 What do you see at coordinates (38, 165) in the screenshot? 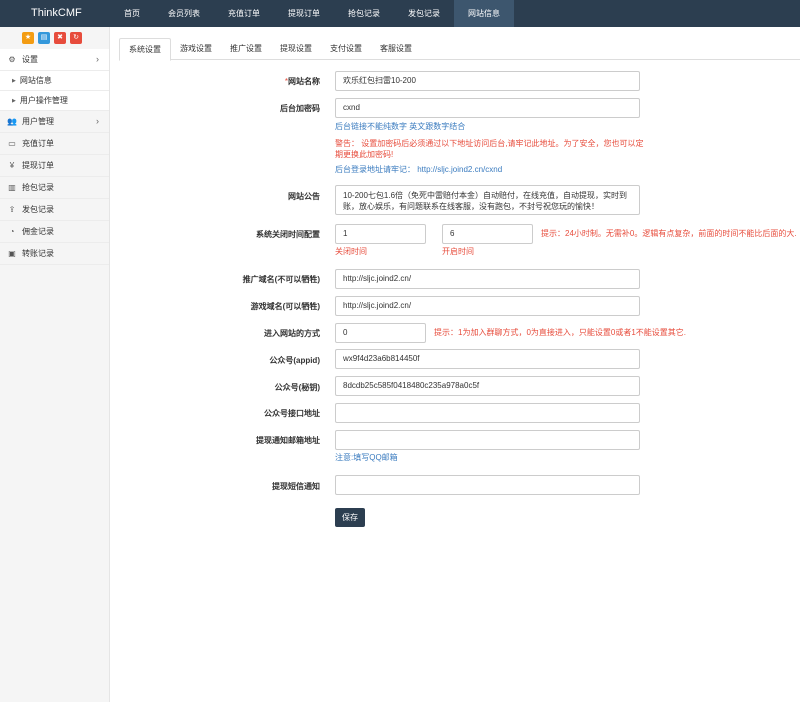
I see `sidebar-item-label: 提现订单` at bounding box center [38, 165].